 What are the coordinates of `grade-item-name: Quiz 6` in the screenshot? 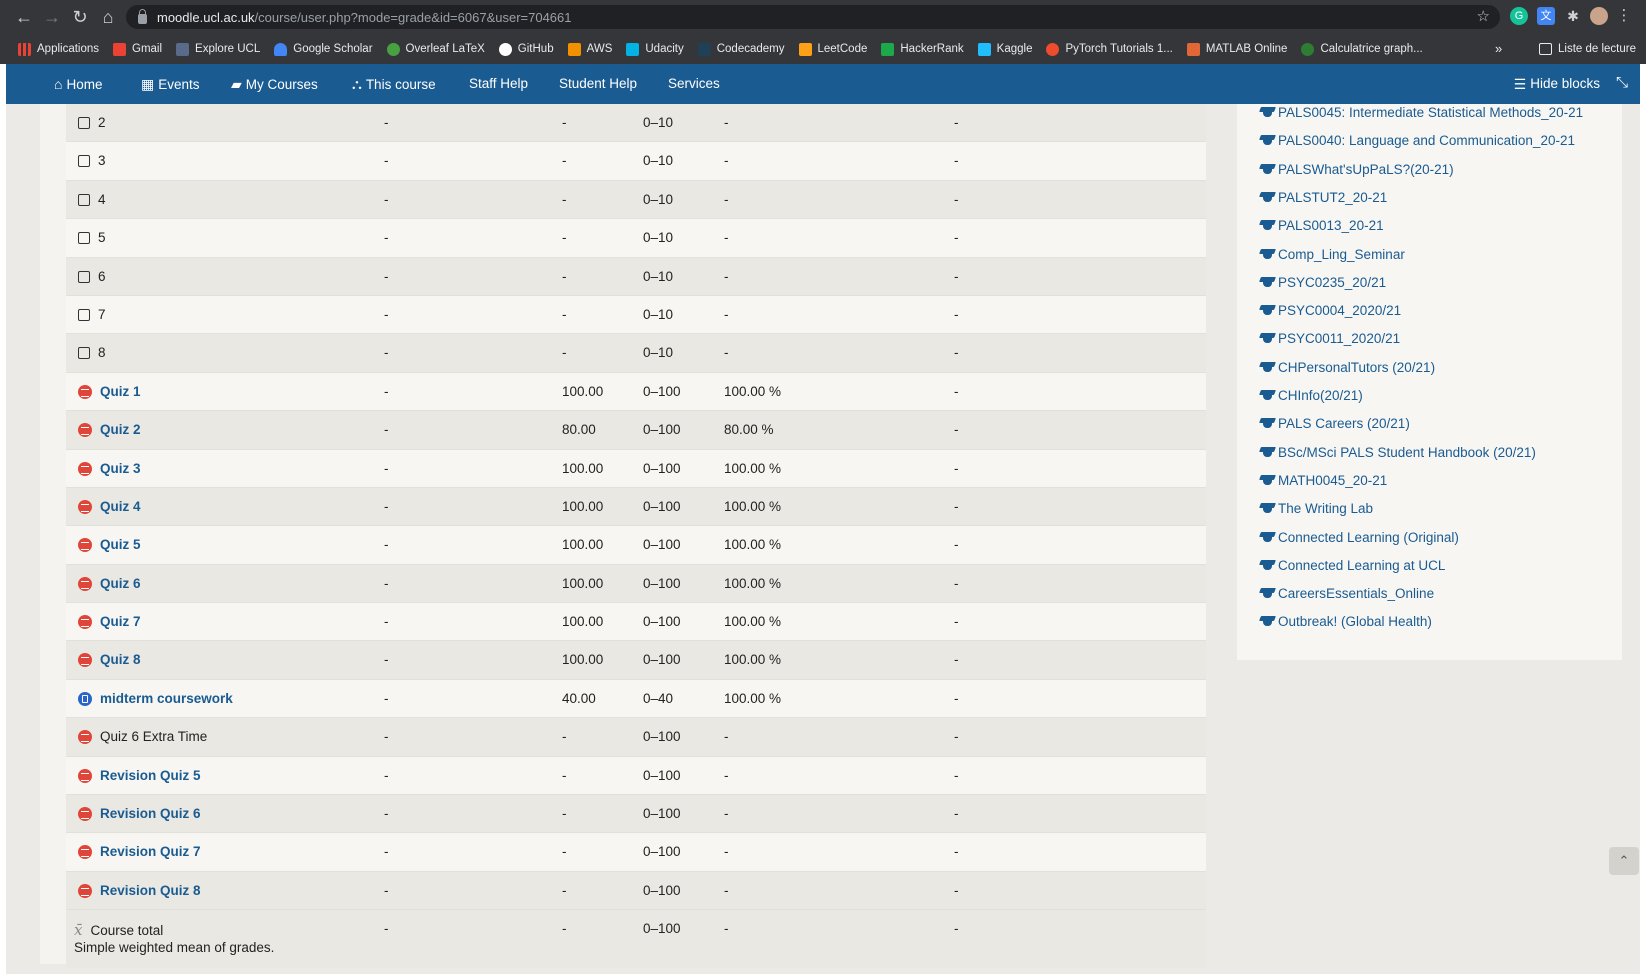 It's located at (109, 584).